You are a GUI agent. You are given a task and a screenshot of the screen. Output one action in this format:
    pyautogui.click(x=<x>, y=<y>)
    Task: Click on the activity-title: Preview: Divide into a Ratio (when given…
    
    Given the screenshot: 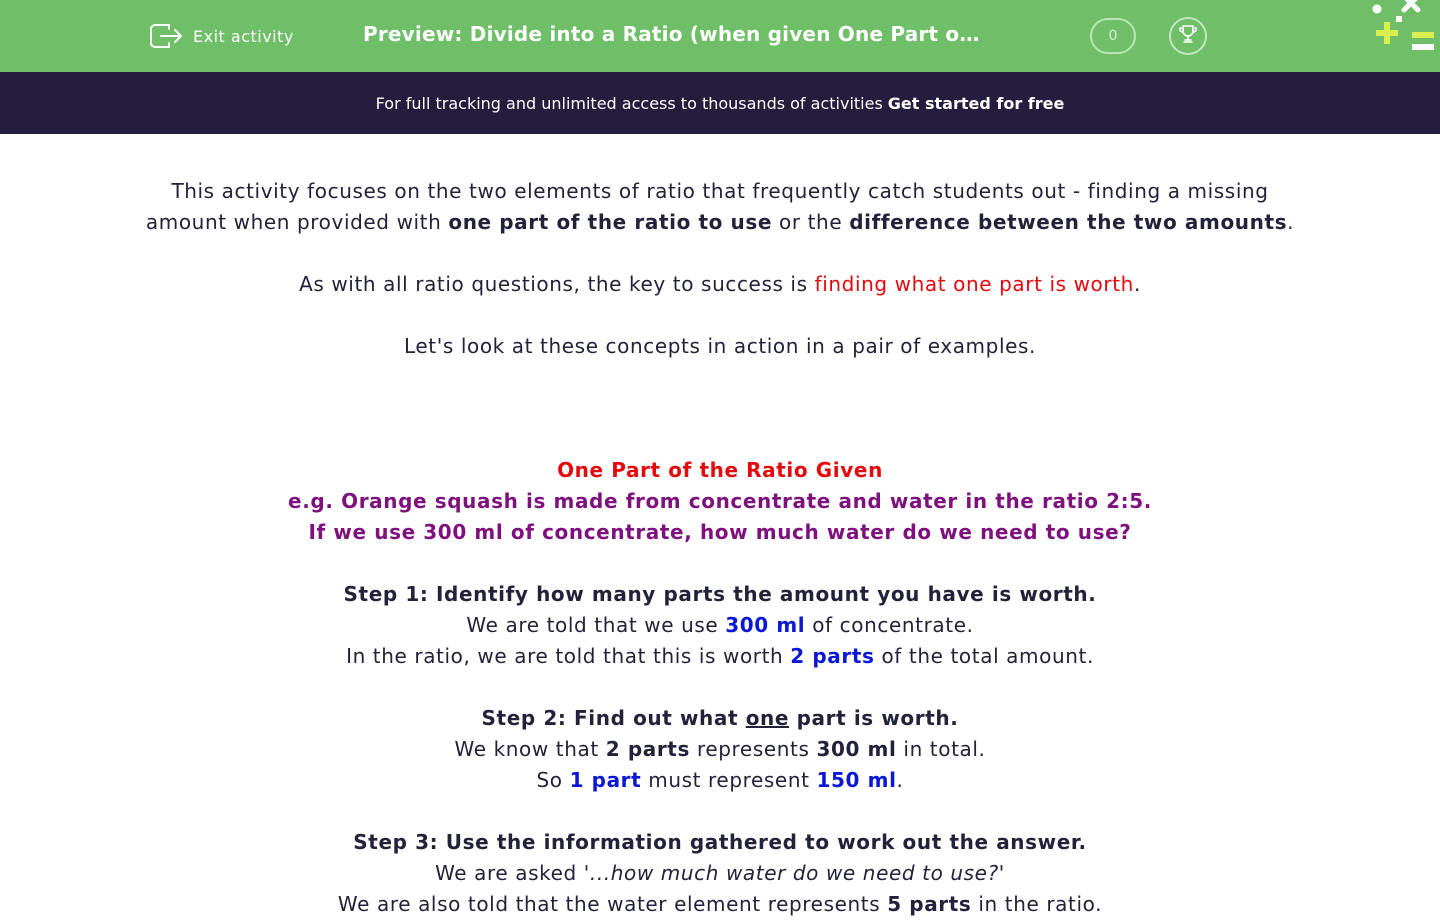 What is the action you would take?
    pyautogui.click(x=673, y=34)
    